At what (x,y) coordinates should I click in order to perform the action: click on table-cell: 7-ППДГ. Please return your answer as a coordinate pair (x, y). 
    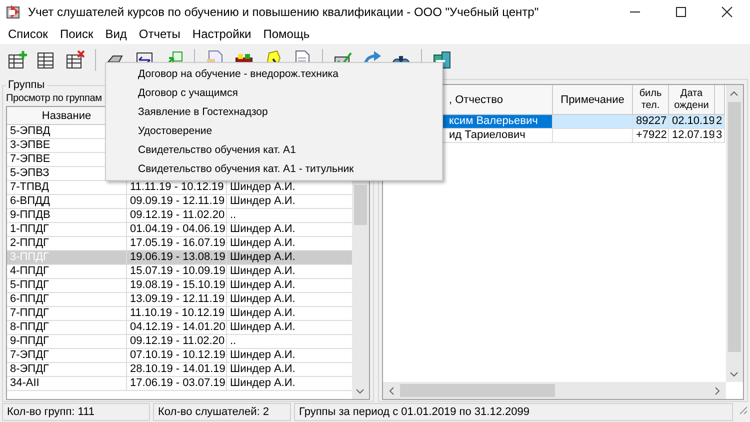
    Looking at the image, I should click on (67, 314).